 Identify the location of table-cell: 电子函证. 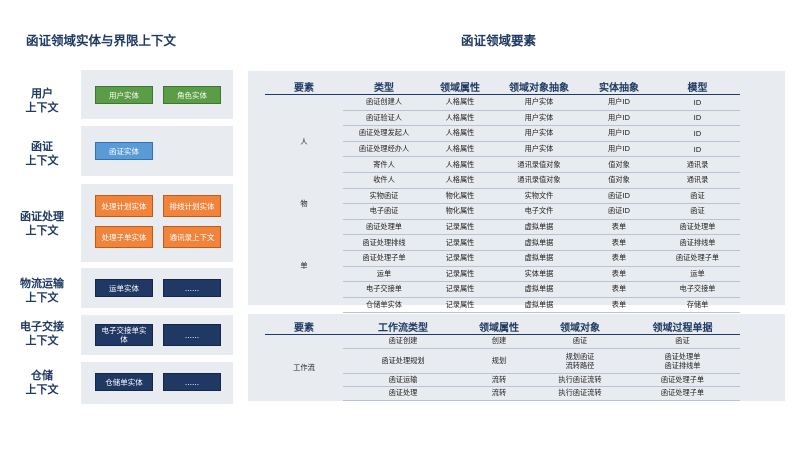
(384, 211).